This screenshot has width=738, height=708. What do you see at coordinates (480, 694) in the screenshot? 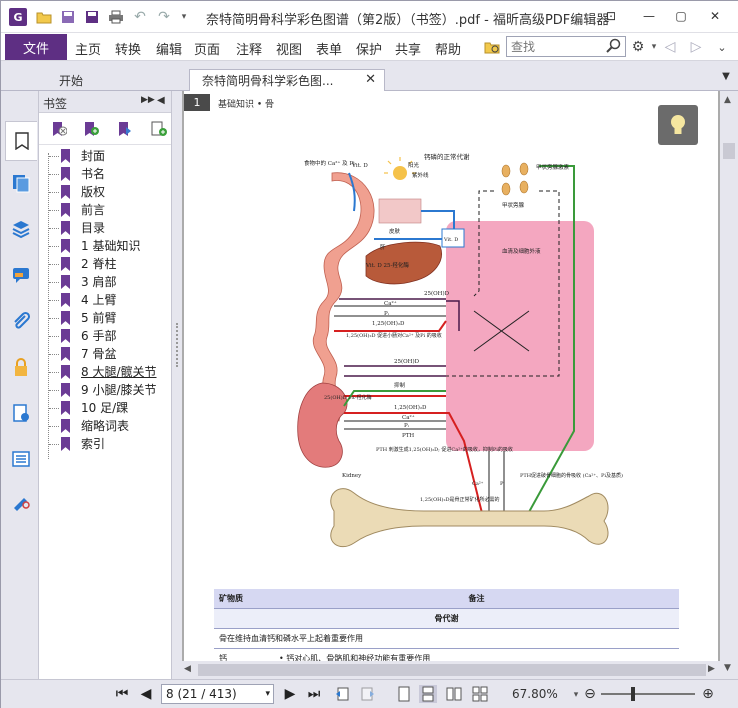
I see `continuous-facing-icon` at bounding box center [480, 694].